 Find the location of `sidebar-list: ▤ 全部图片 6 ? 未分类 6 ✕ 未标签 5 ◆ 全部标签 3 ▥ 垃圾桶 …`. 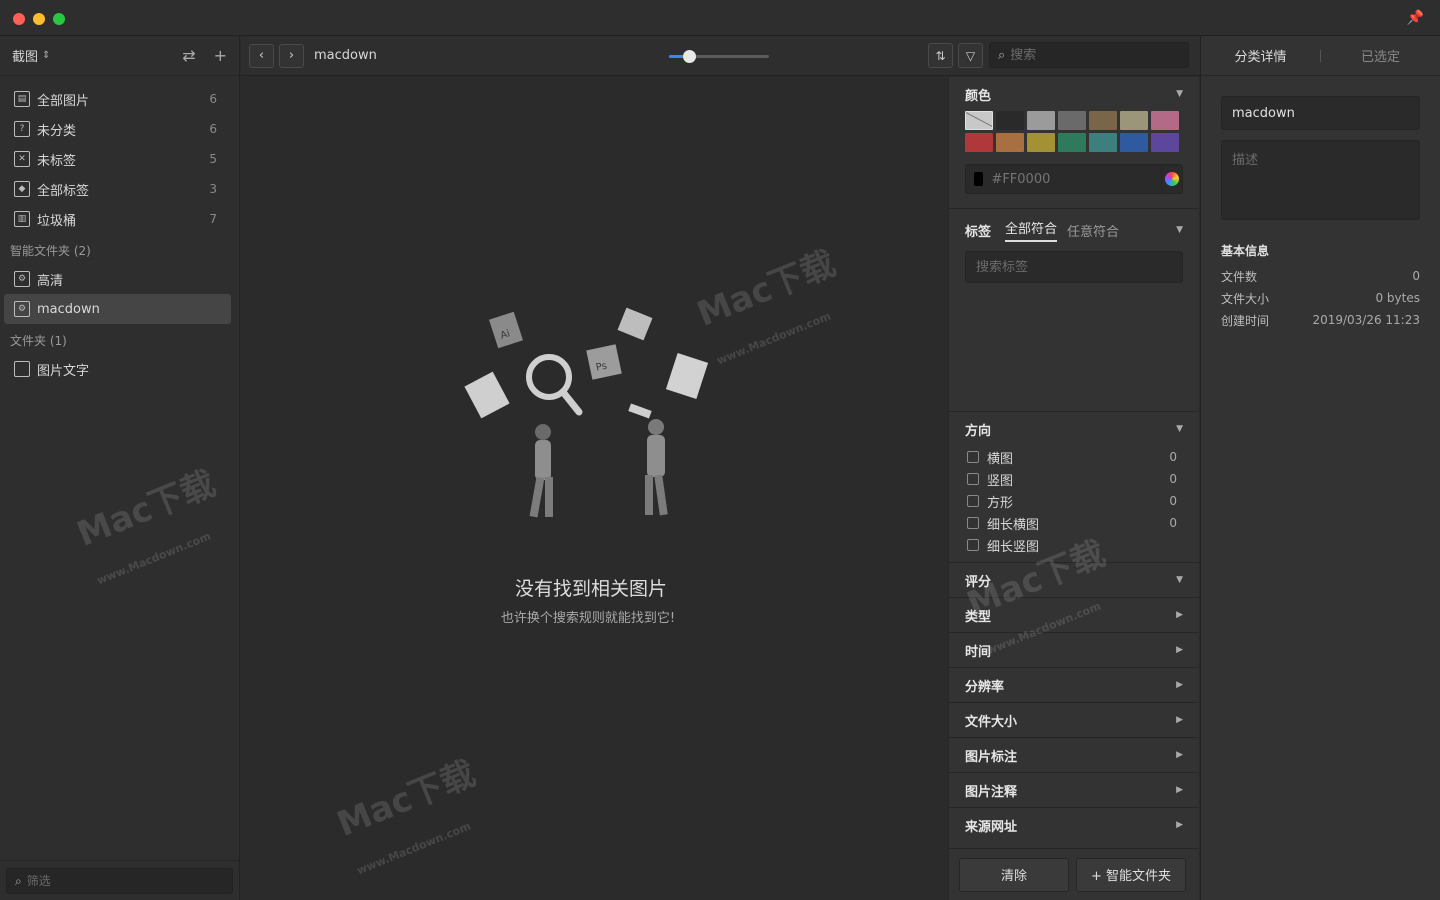

sidebar-list: ▤ 全部图片 6 ? 未分类 6 ✕ 未标签 5 ◆ 全部标签 3 ▥ 垃圾桶 … is located at coordinates (119, 230).